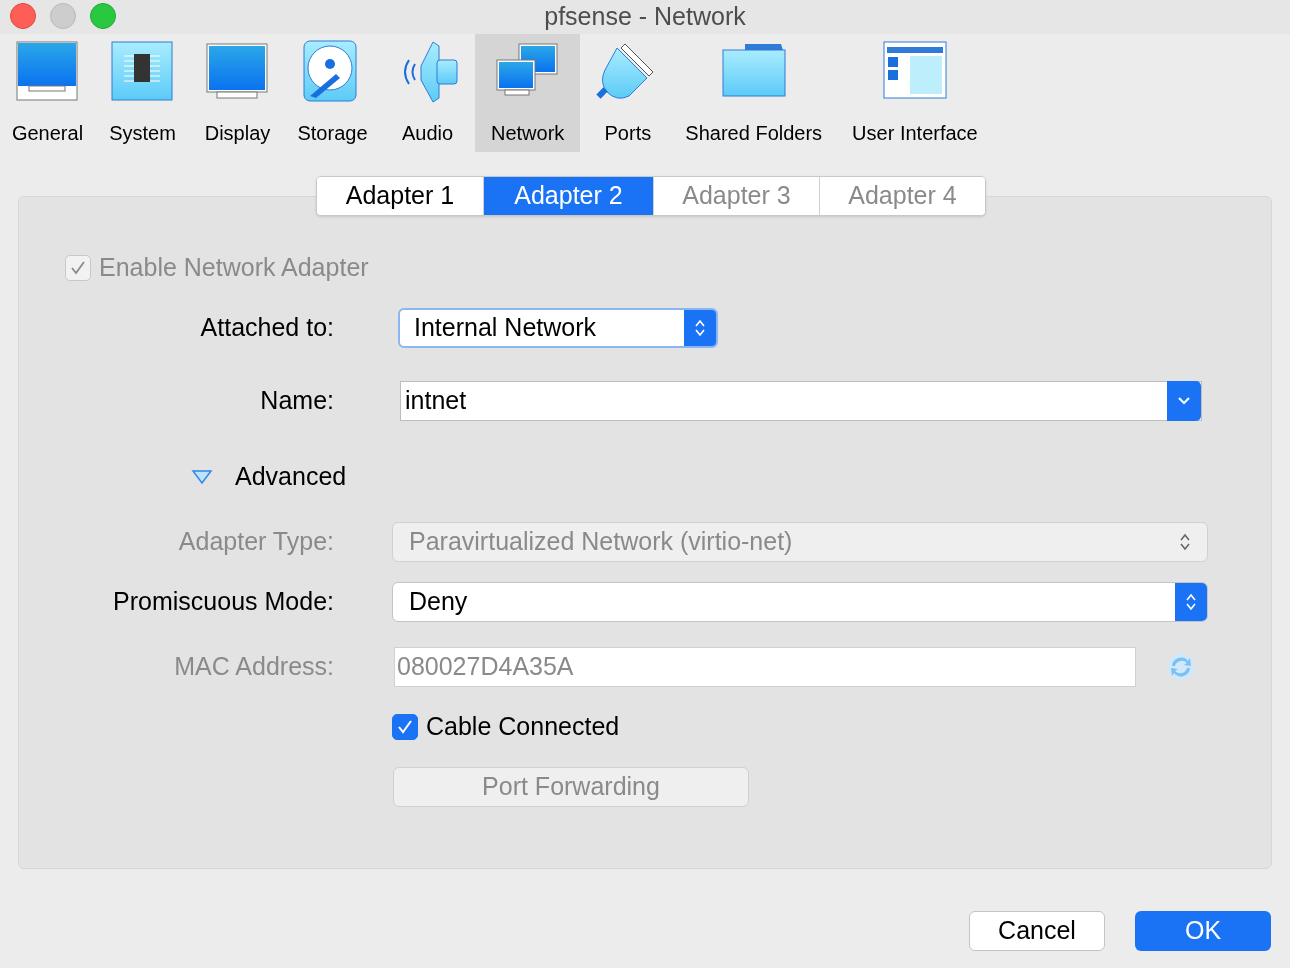  I want to click on chip-icon, so click(142, 72).